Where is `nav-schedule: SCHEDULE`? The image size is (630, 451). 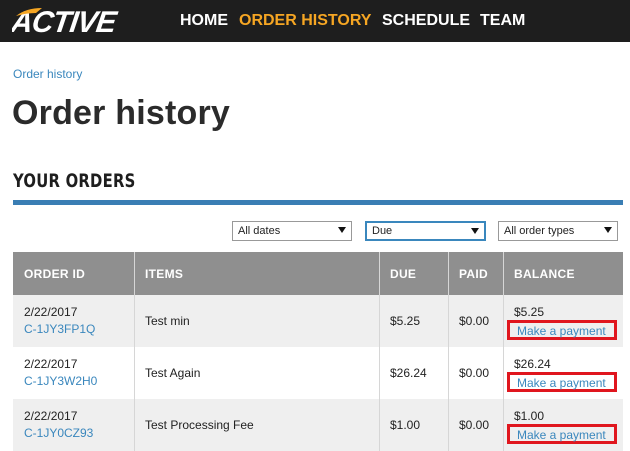
nav-schedule: SCHEDULE is located at coordinates (426, 21).